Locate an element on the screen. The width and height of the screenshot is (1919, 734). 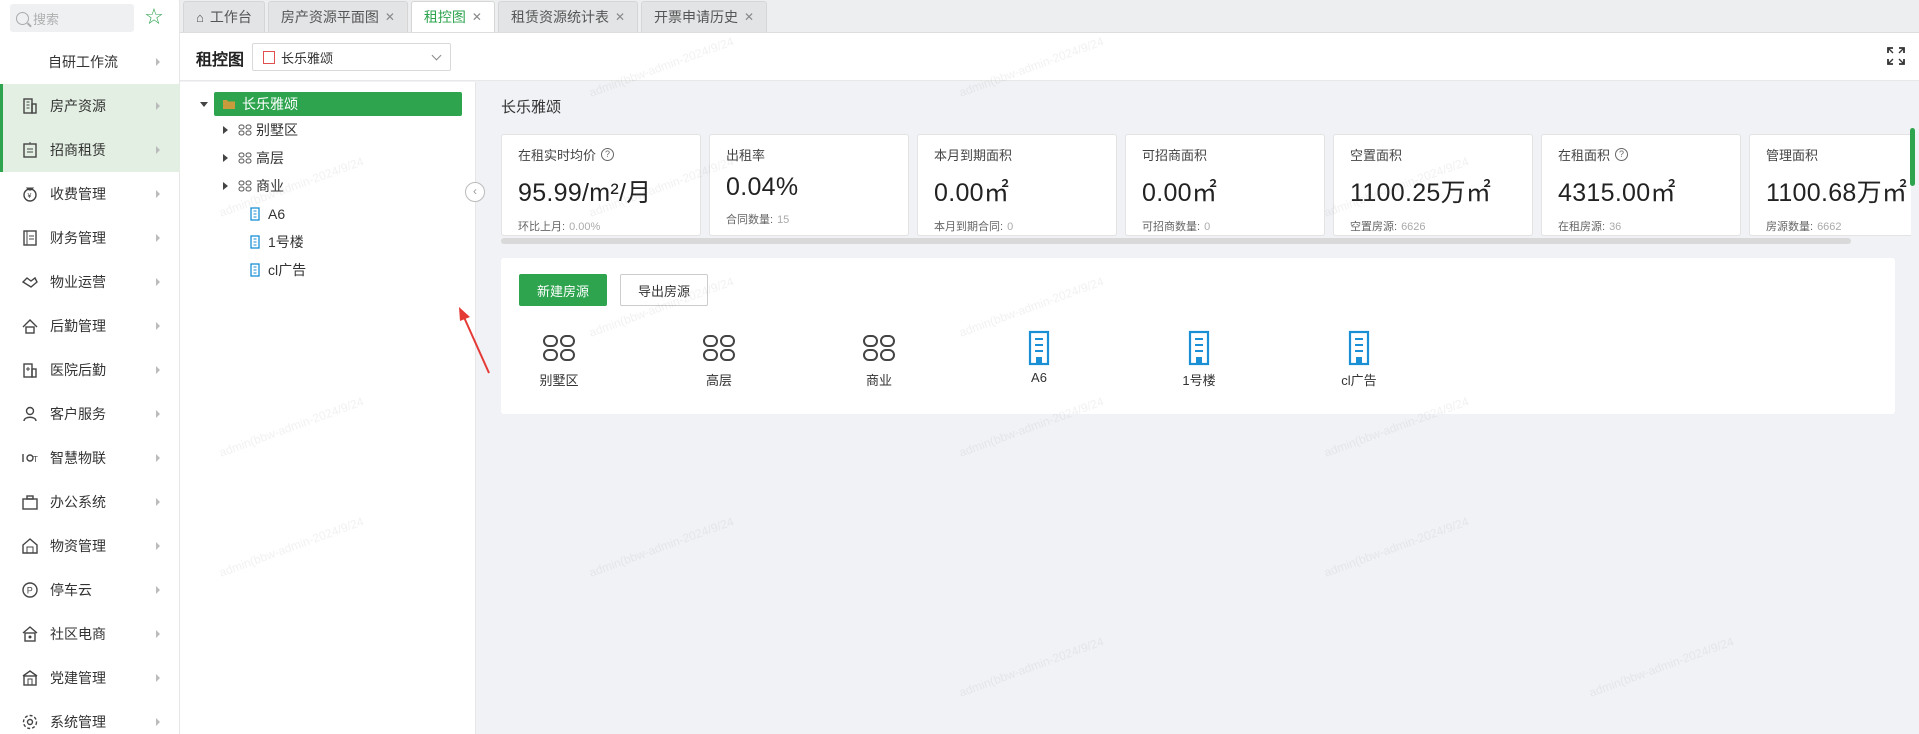
stat-label: 在租面积 is located at coordinates (1584, 155).